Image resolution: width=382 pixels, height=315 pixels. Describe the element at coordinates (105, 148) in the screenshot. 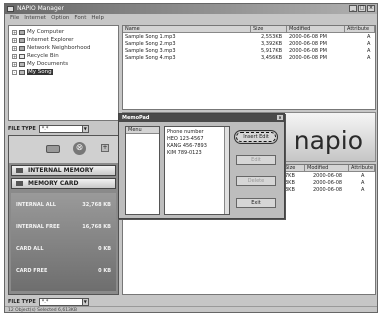

I see `add-icon: +` at that location.